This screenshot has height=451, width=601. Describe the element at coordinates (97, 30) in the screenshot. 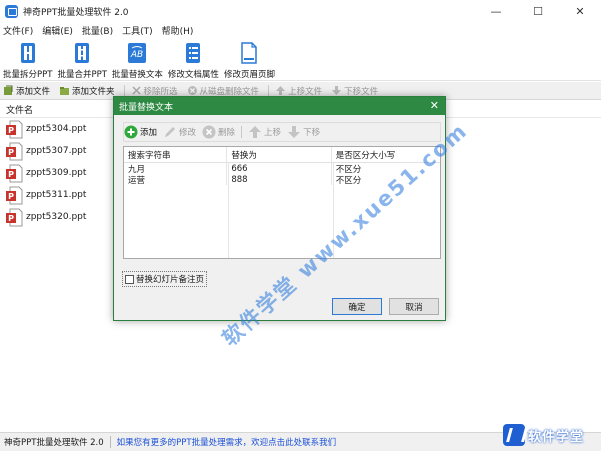

I see `menu-batch: 批量(B)` at that location.